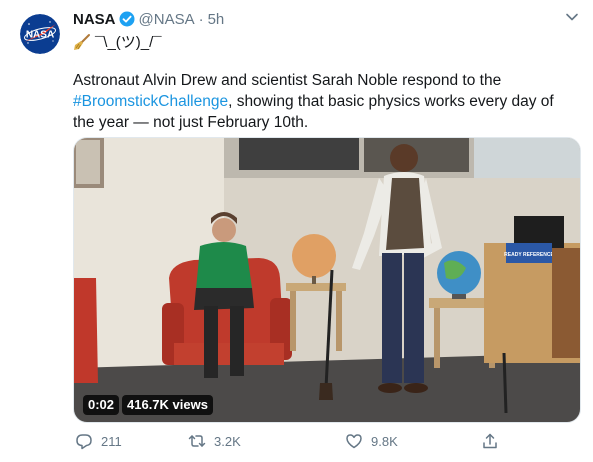 The height and width of the screenshot is (462, 593). What do you see at coordinates (98, 441) in the screenshot?
I see `reply-button: 211` at bounding box center [98, 441].